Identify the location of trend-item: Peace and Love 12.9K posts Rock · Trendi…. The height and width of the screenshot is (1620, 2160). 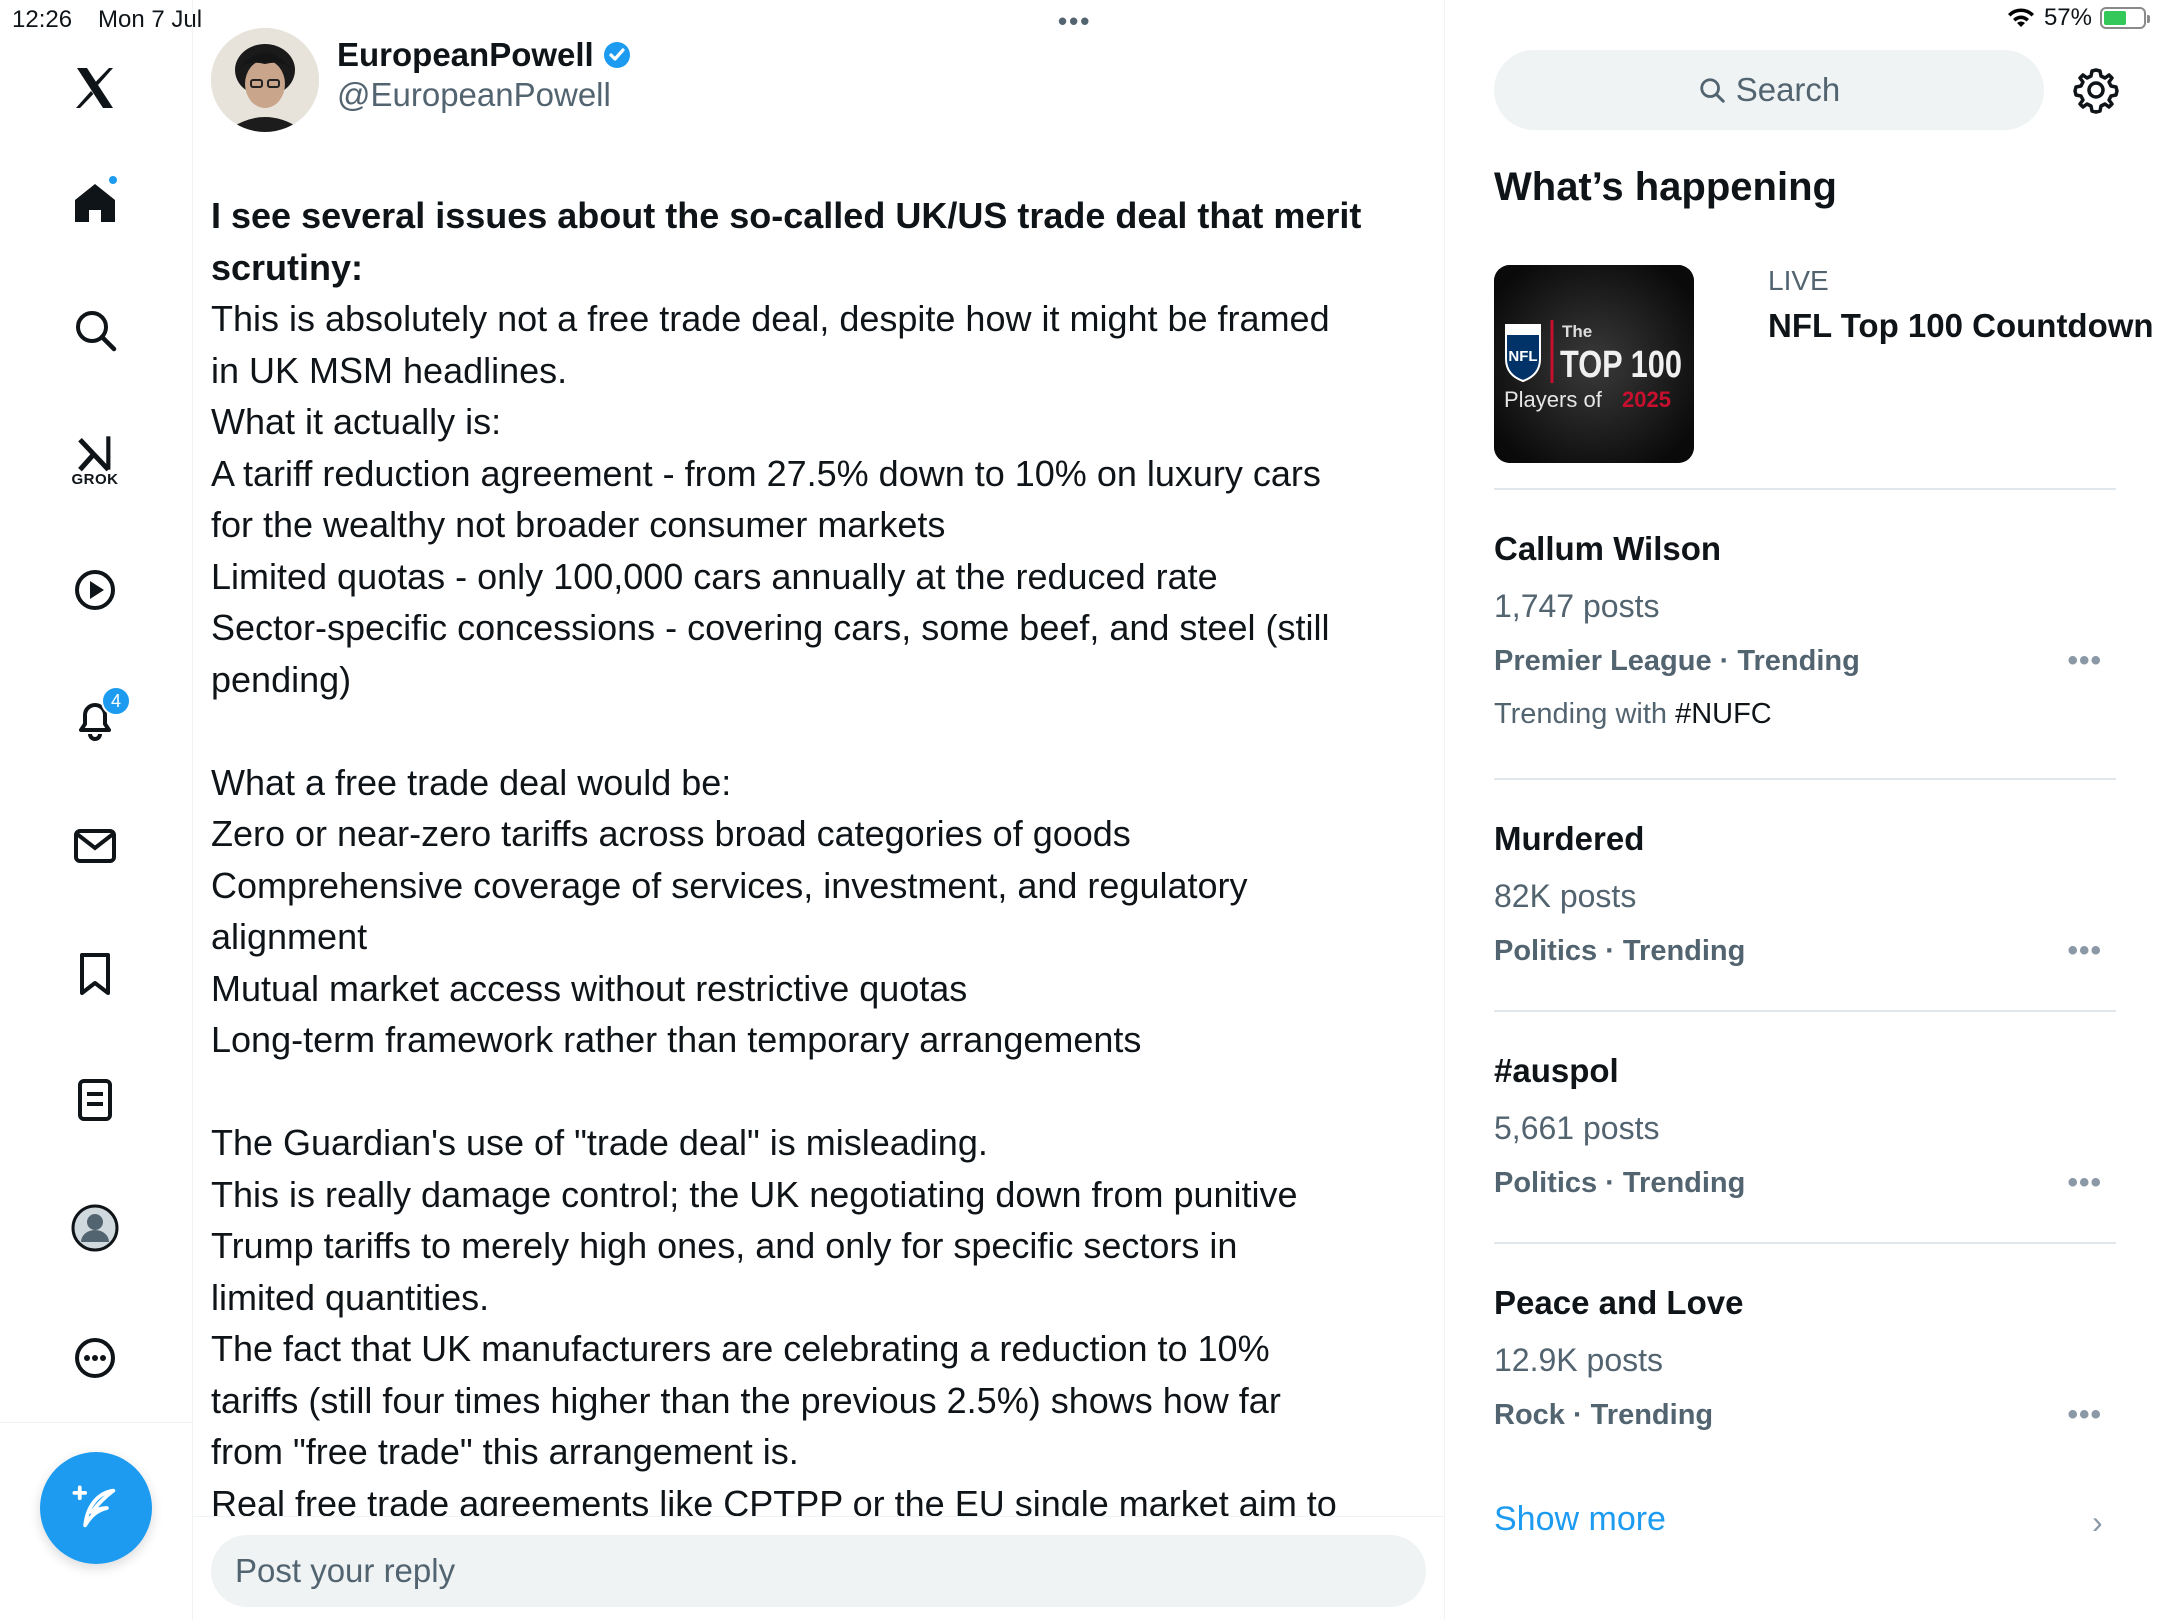
(1805, 1358).